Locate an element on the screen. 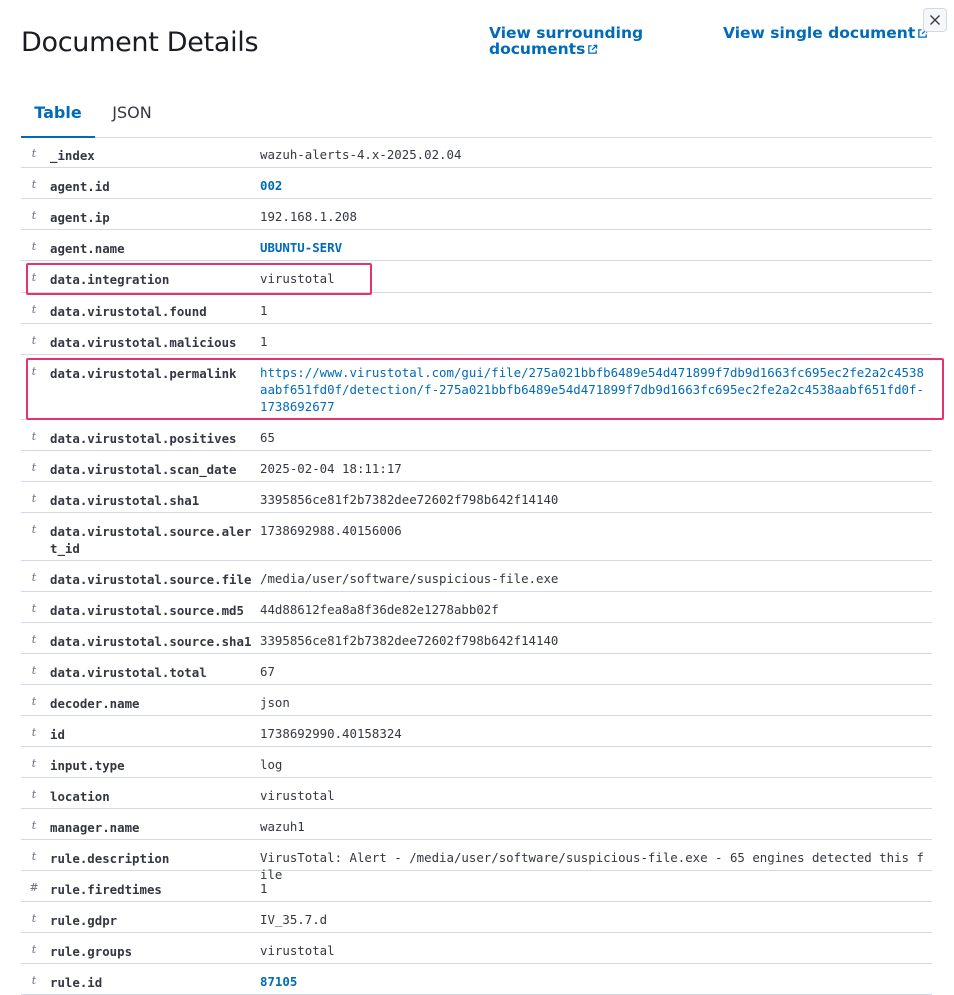  table-row: t data.virustotal.found 1 is located at coordinates (476, 308).